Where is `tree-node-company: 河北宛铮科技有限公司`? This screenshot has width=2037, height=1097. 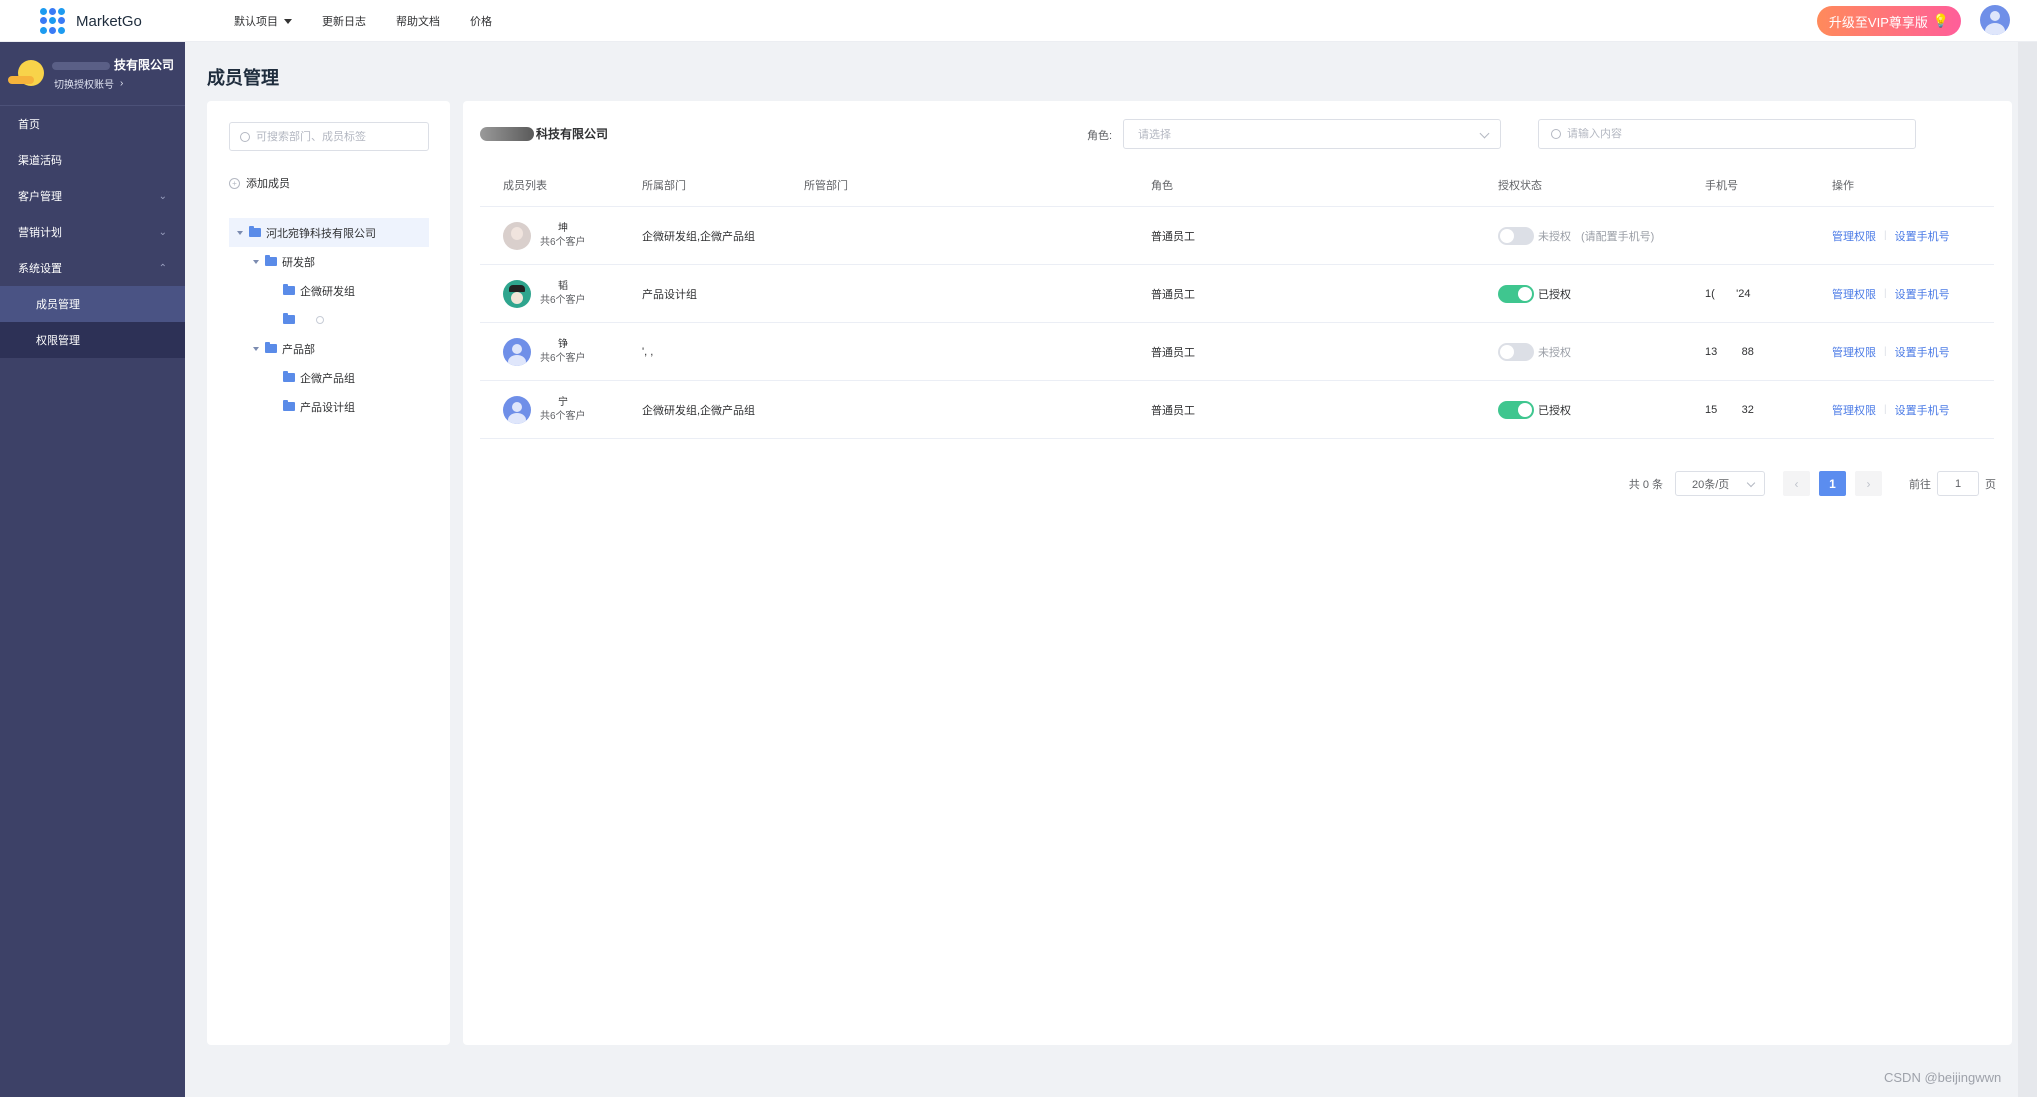 tree-node-company: 河北宛铮科技有限公司 is located at coordinates (329, 232).